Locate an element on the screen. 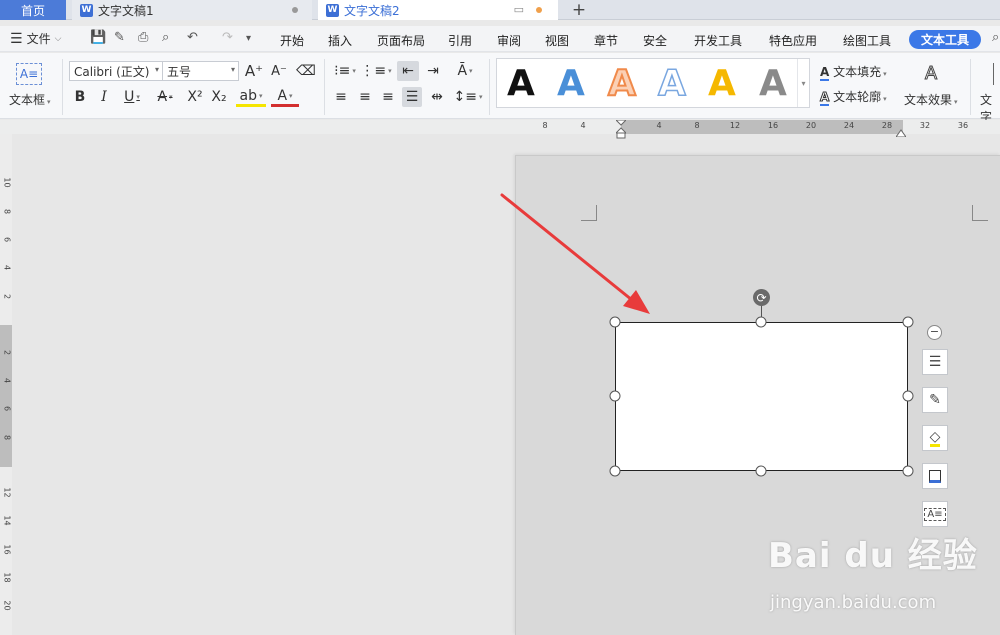 The width and height of the screenshot is (1000, 635). resize-handle-top-right is located at coordinates (908, 322).